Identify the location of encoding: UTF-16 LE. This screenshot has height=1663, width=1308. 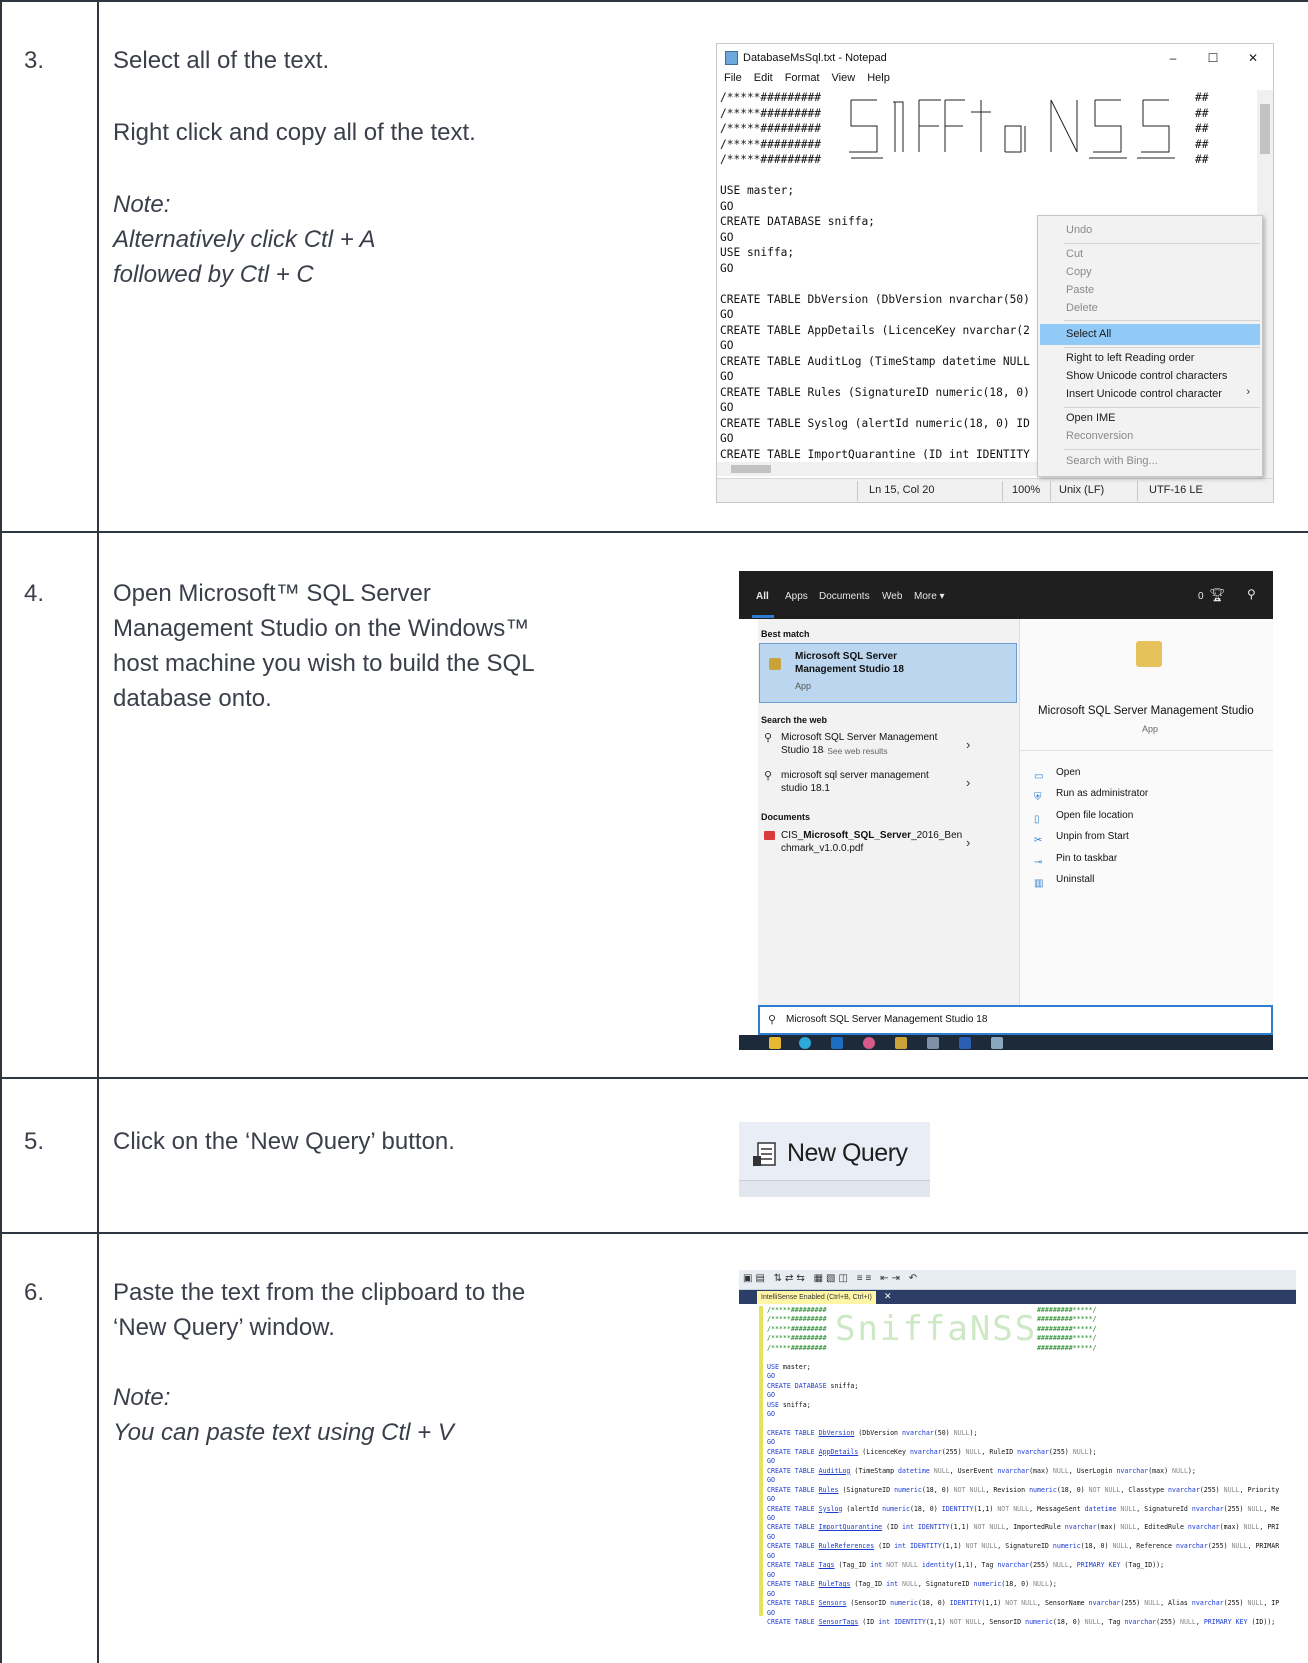
(1176, 490).